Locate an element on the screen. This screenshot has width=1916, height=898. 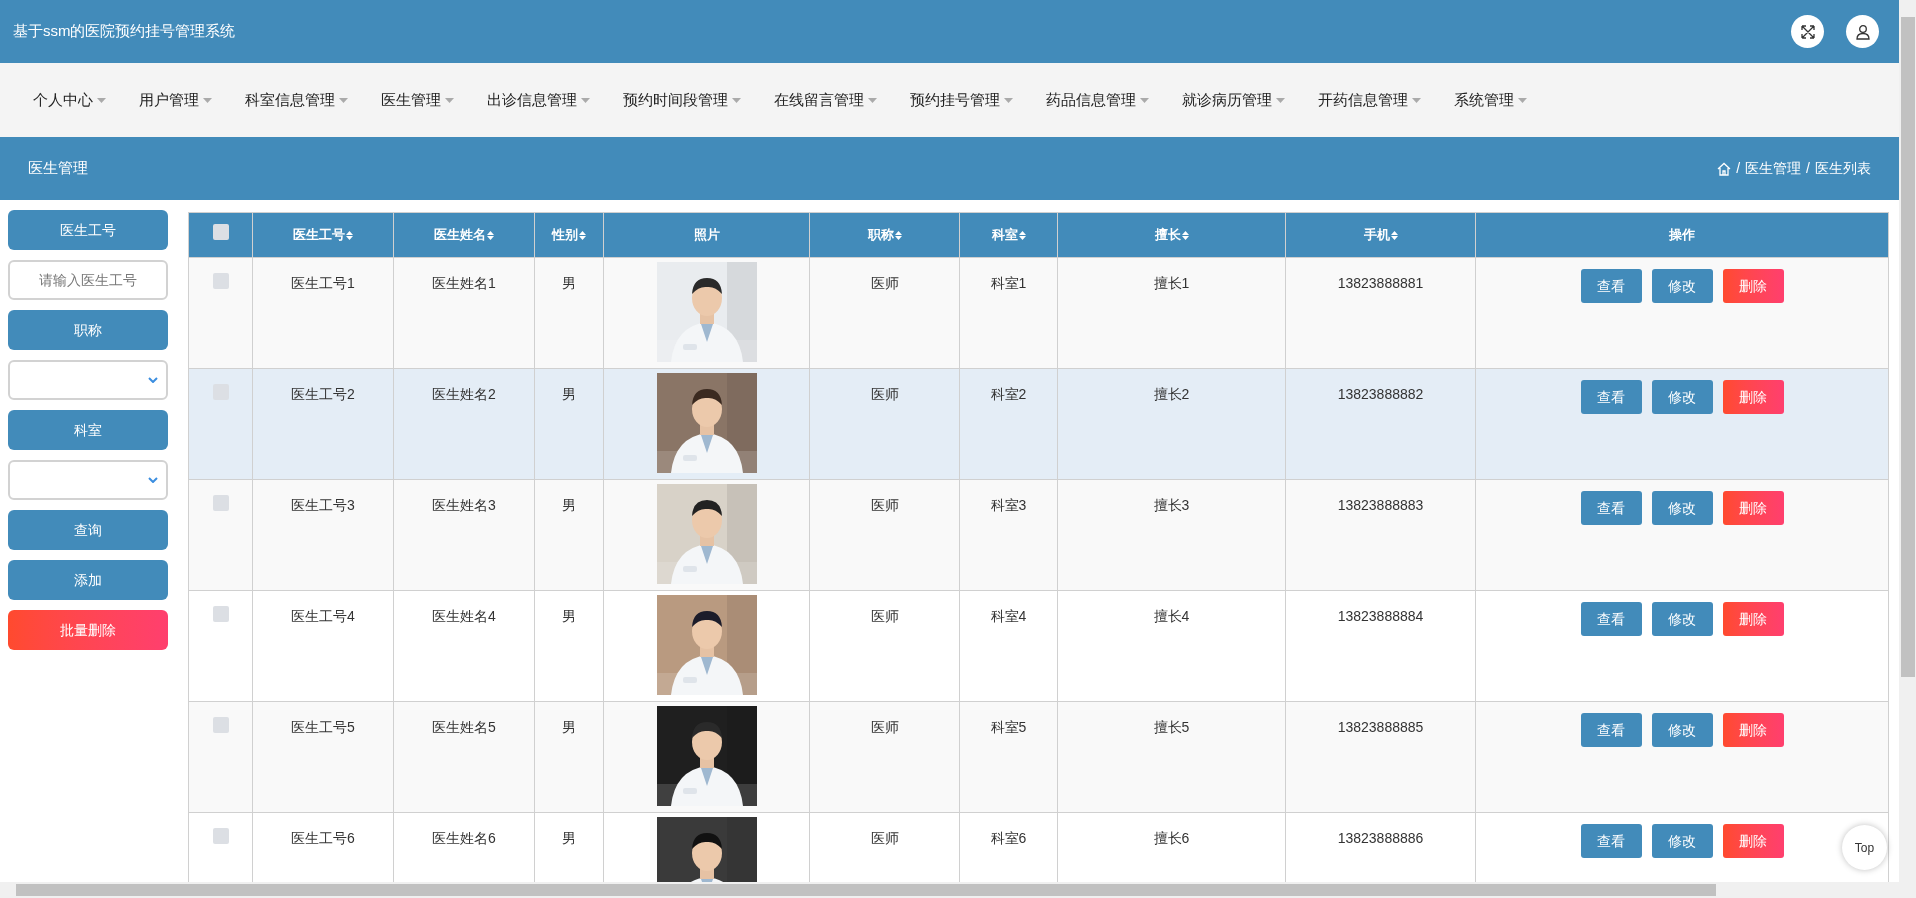
nav-menu-item: 系统管理 is located at coordinates (1490, 100).